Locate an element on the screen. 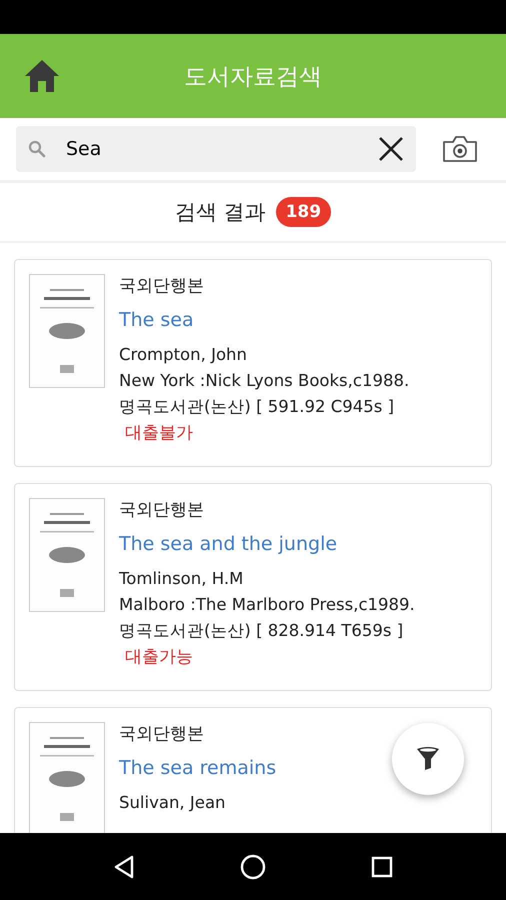 This screenshot has width=506, height=900. book-title: The sea and the jungle is located at coordinates (267, 544).